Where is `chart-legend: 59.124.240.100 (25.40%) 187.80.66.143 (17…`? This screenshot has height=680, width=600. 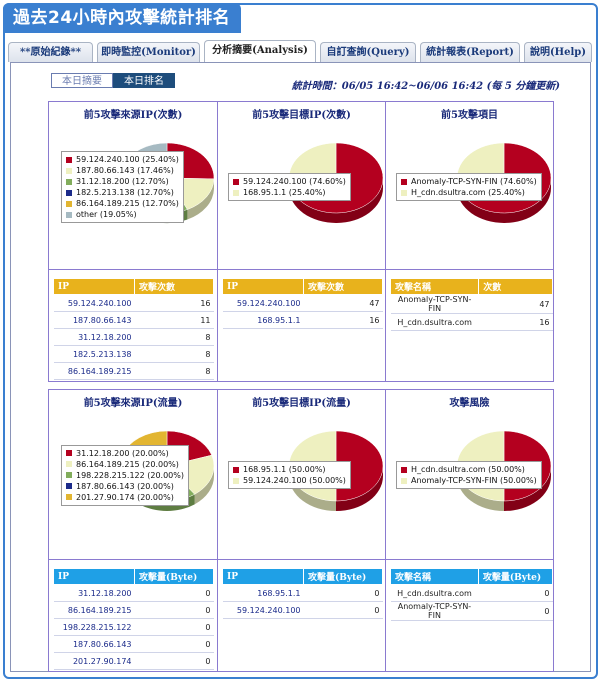 chart-legend: 59.124.240.100 (25.40%) 187.80.66.143 (17… is located at coordinates (122, 187).